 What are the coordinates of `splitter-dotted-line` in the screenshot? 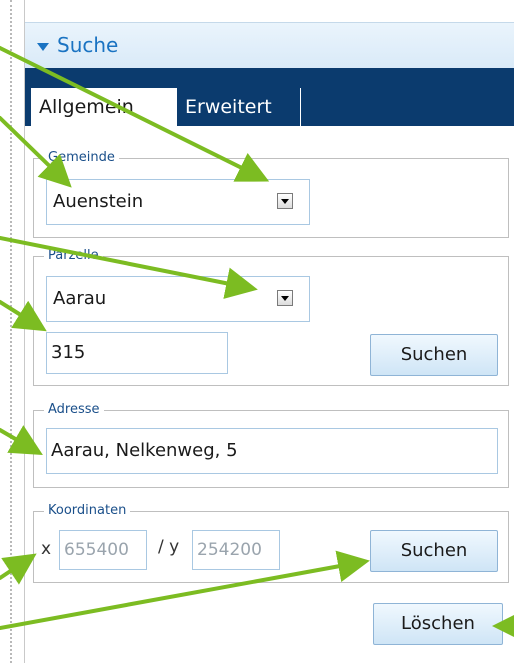 It's located at (11, 331).